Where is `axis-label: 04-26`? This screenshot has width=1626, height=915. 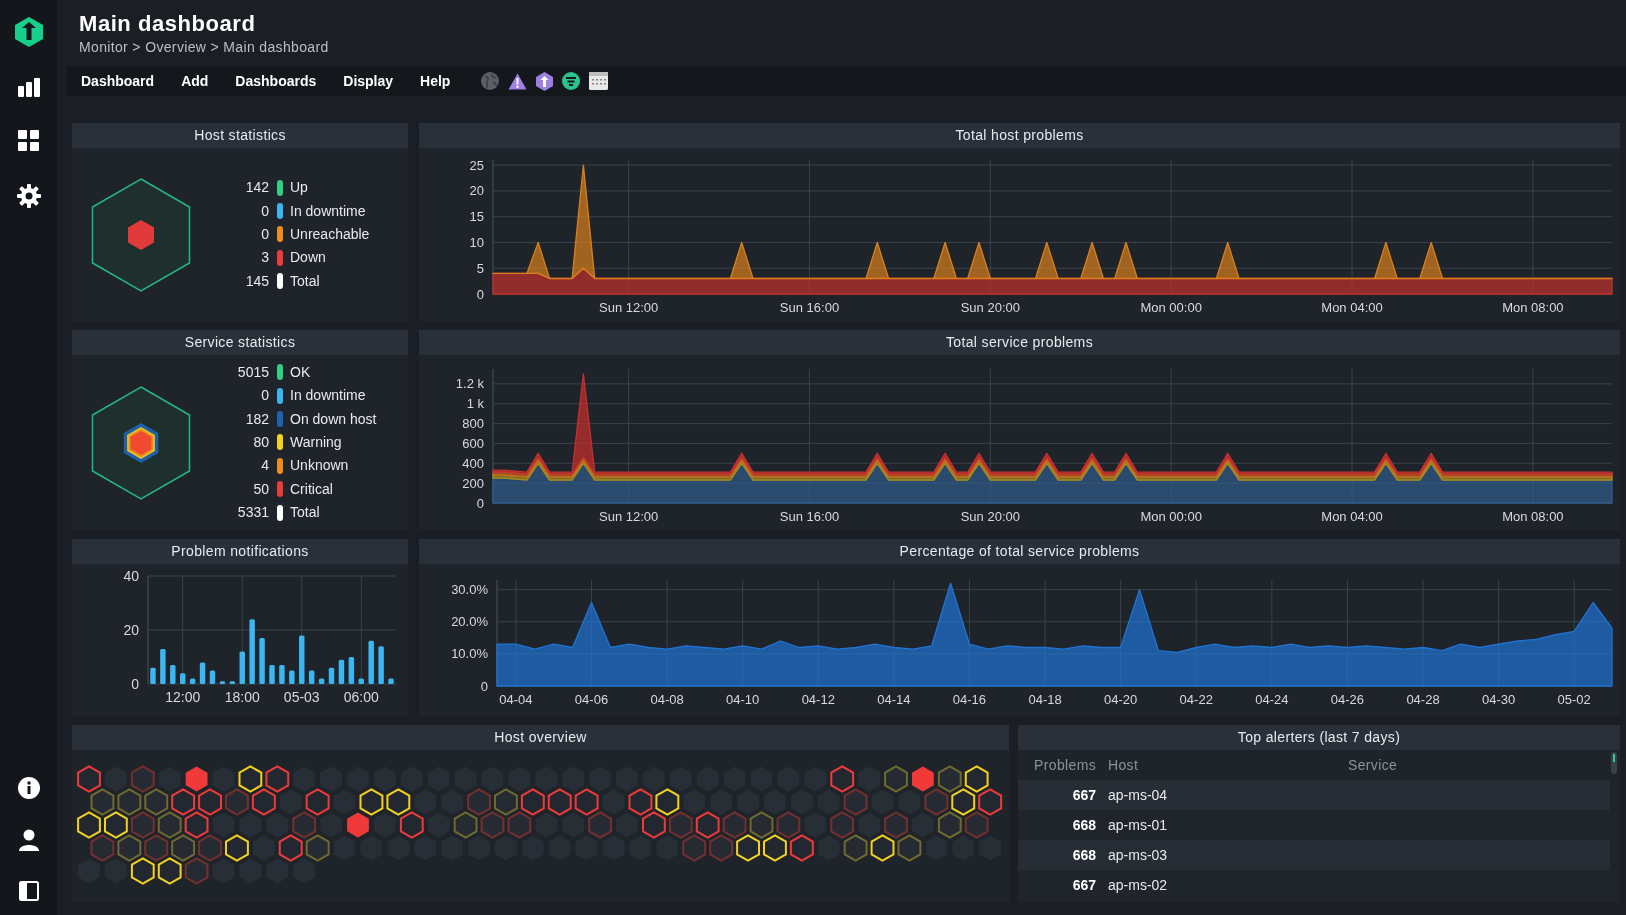
axis-label: 04-26 is located at coordinates (1347, 699).